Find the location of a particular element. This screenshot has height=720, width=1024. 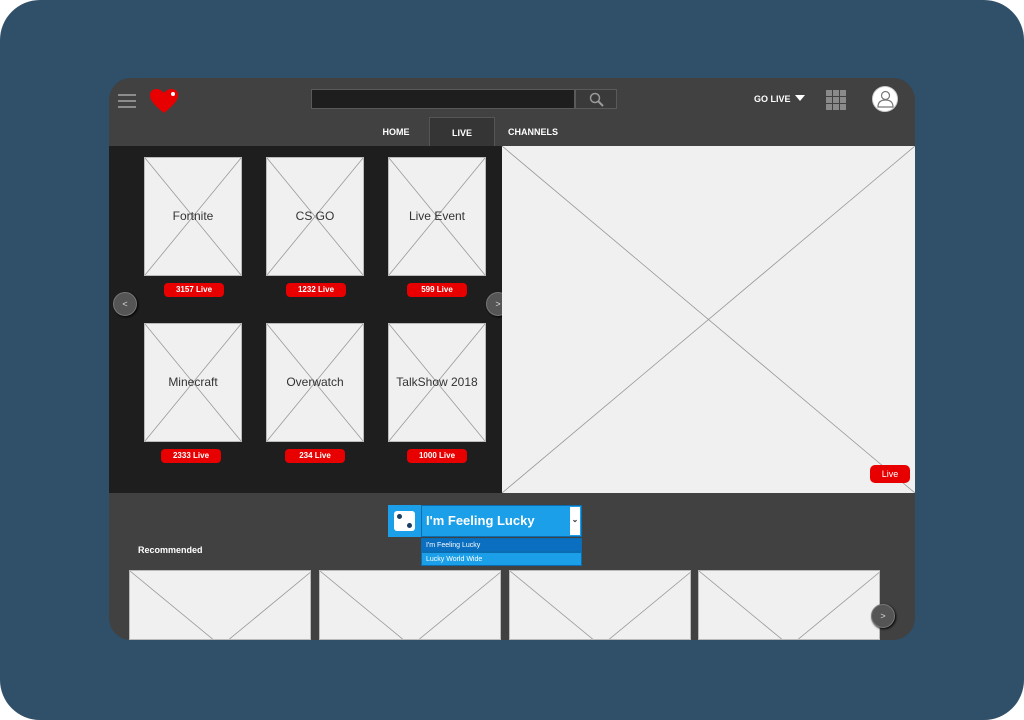

game-tile-fortnite: Fortnite is located at coordinates (193, 216).